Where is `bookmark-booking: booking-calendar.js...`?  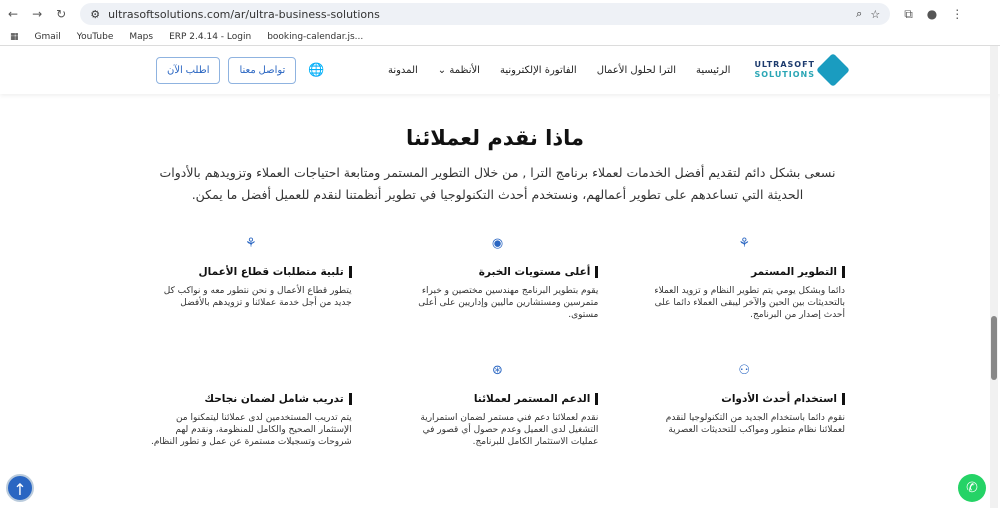
bookmark-booking: booking-calendar.js... is located at coordinates (315, 37).